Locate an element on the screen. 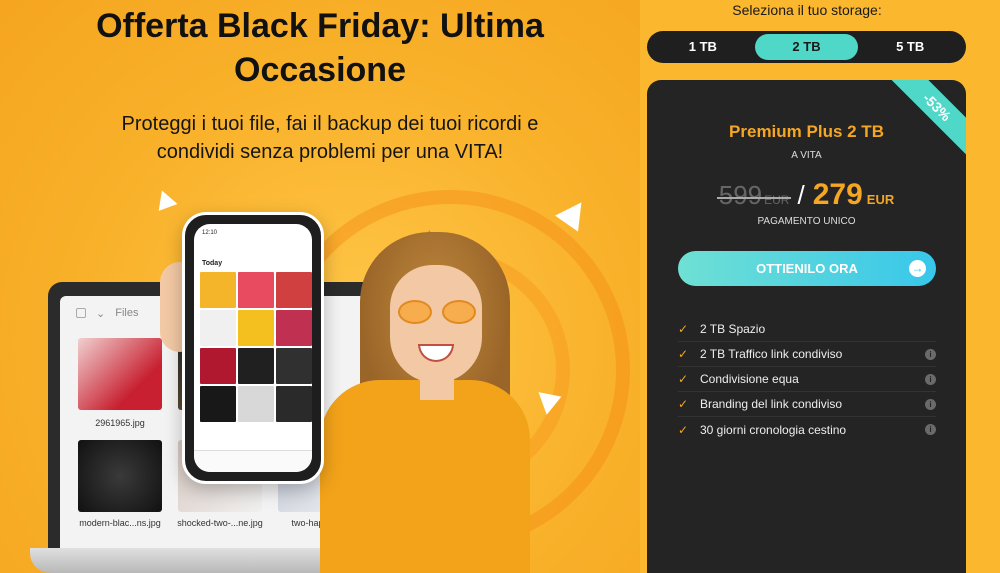  hero-subtitle-line2: condividi senza problemi per una VITA! is located at coordinates (330, 152).